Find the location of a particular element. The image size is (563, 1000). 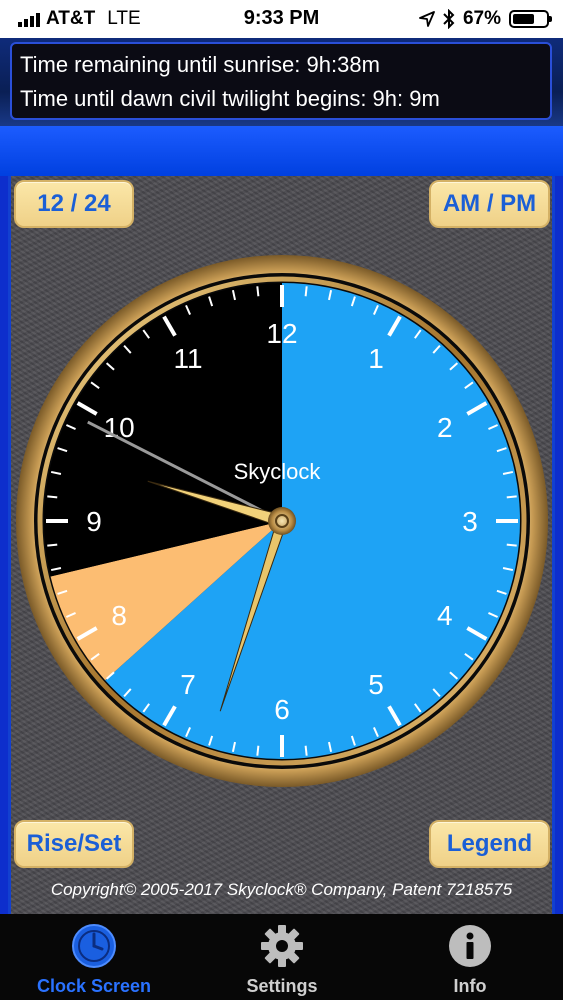

legend-button: Legend is located at coordinates (489, 844).